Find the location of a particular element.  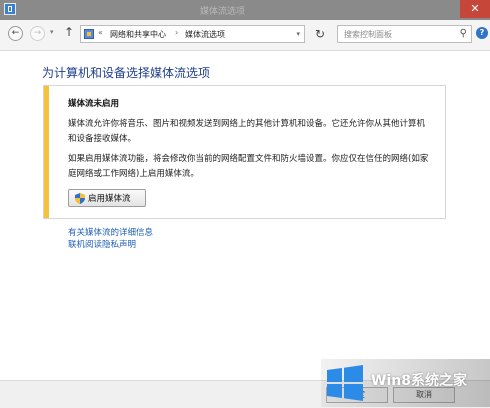

back-button: ← is located at coordinates (15, 33).